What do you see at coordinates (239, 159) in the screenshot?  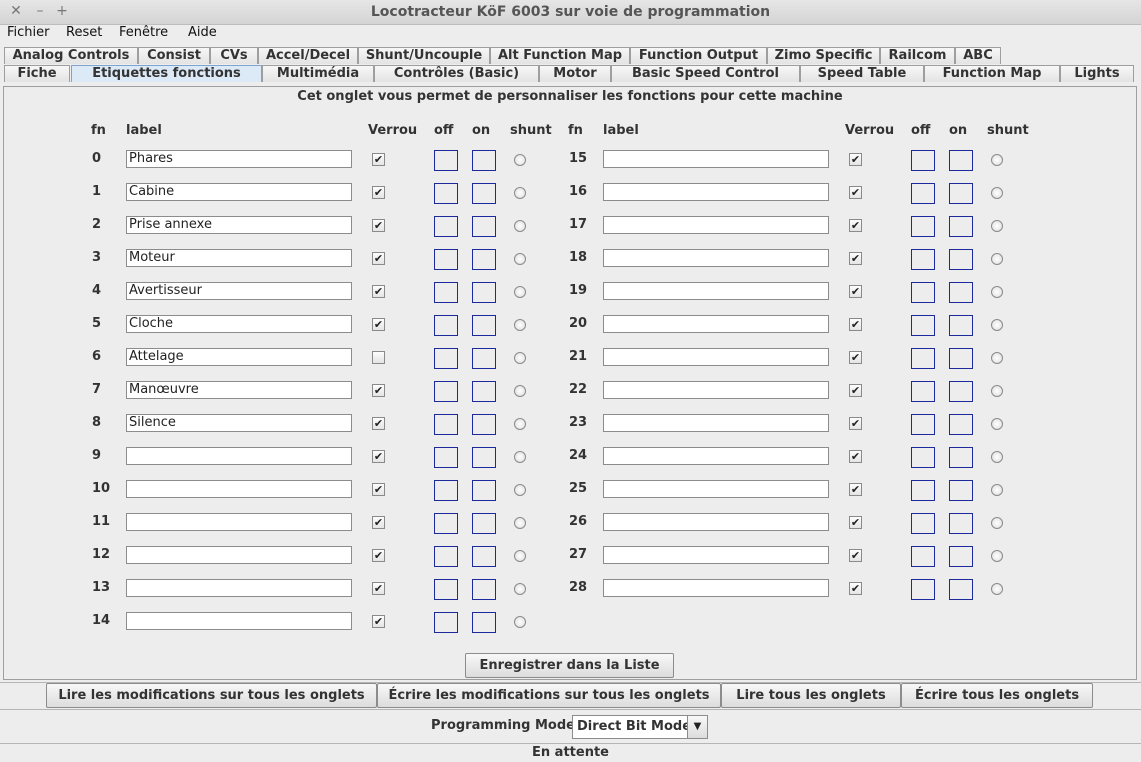 I see `function-label-input: Phares` at bounding box center [239, 159].